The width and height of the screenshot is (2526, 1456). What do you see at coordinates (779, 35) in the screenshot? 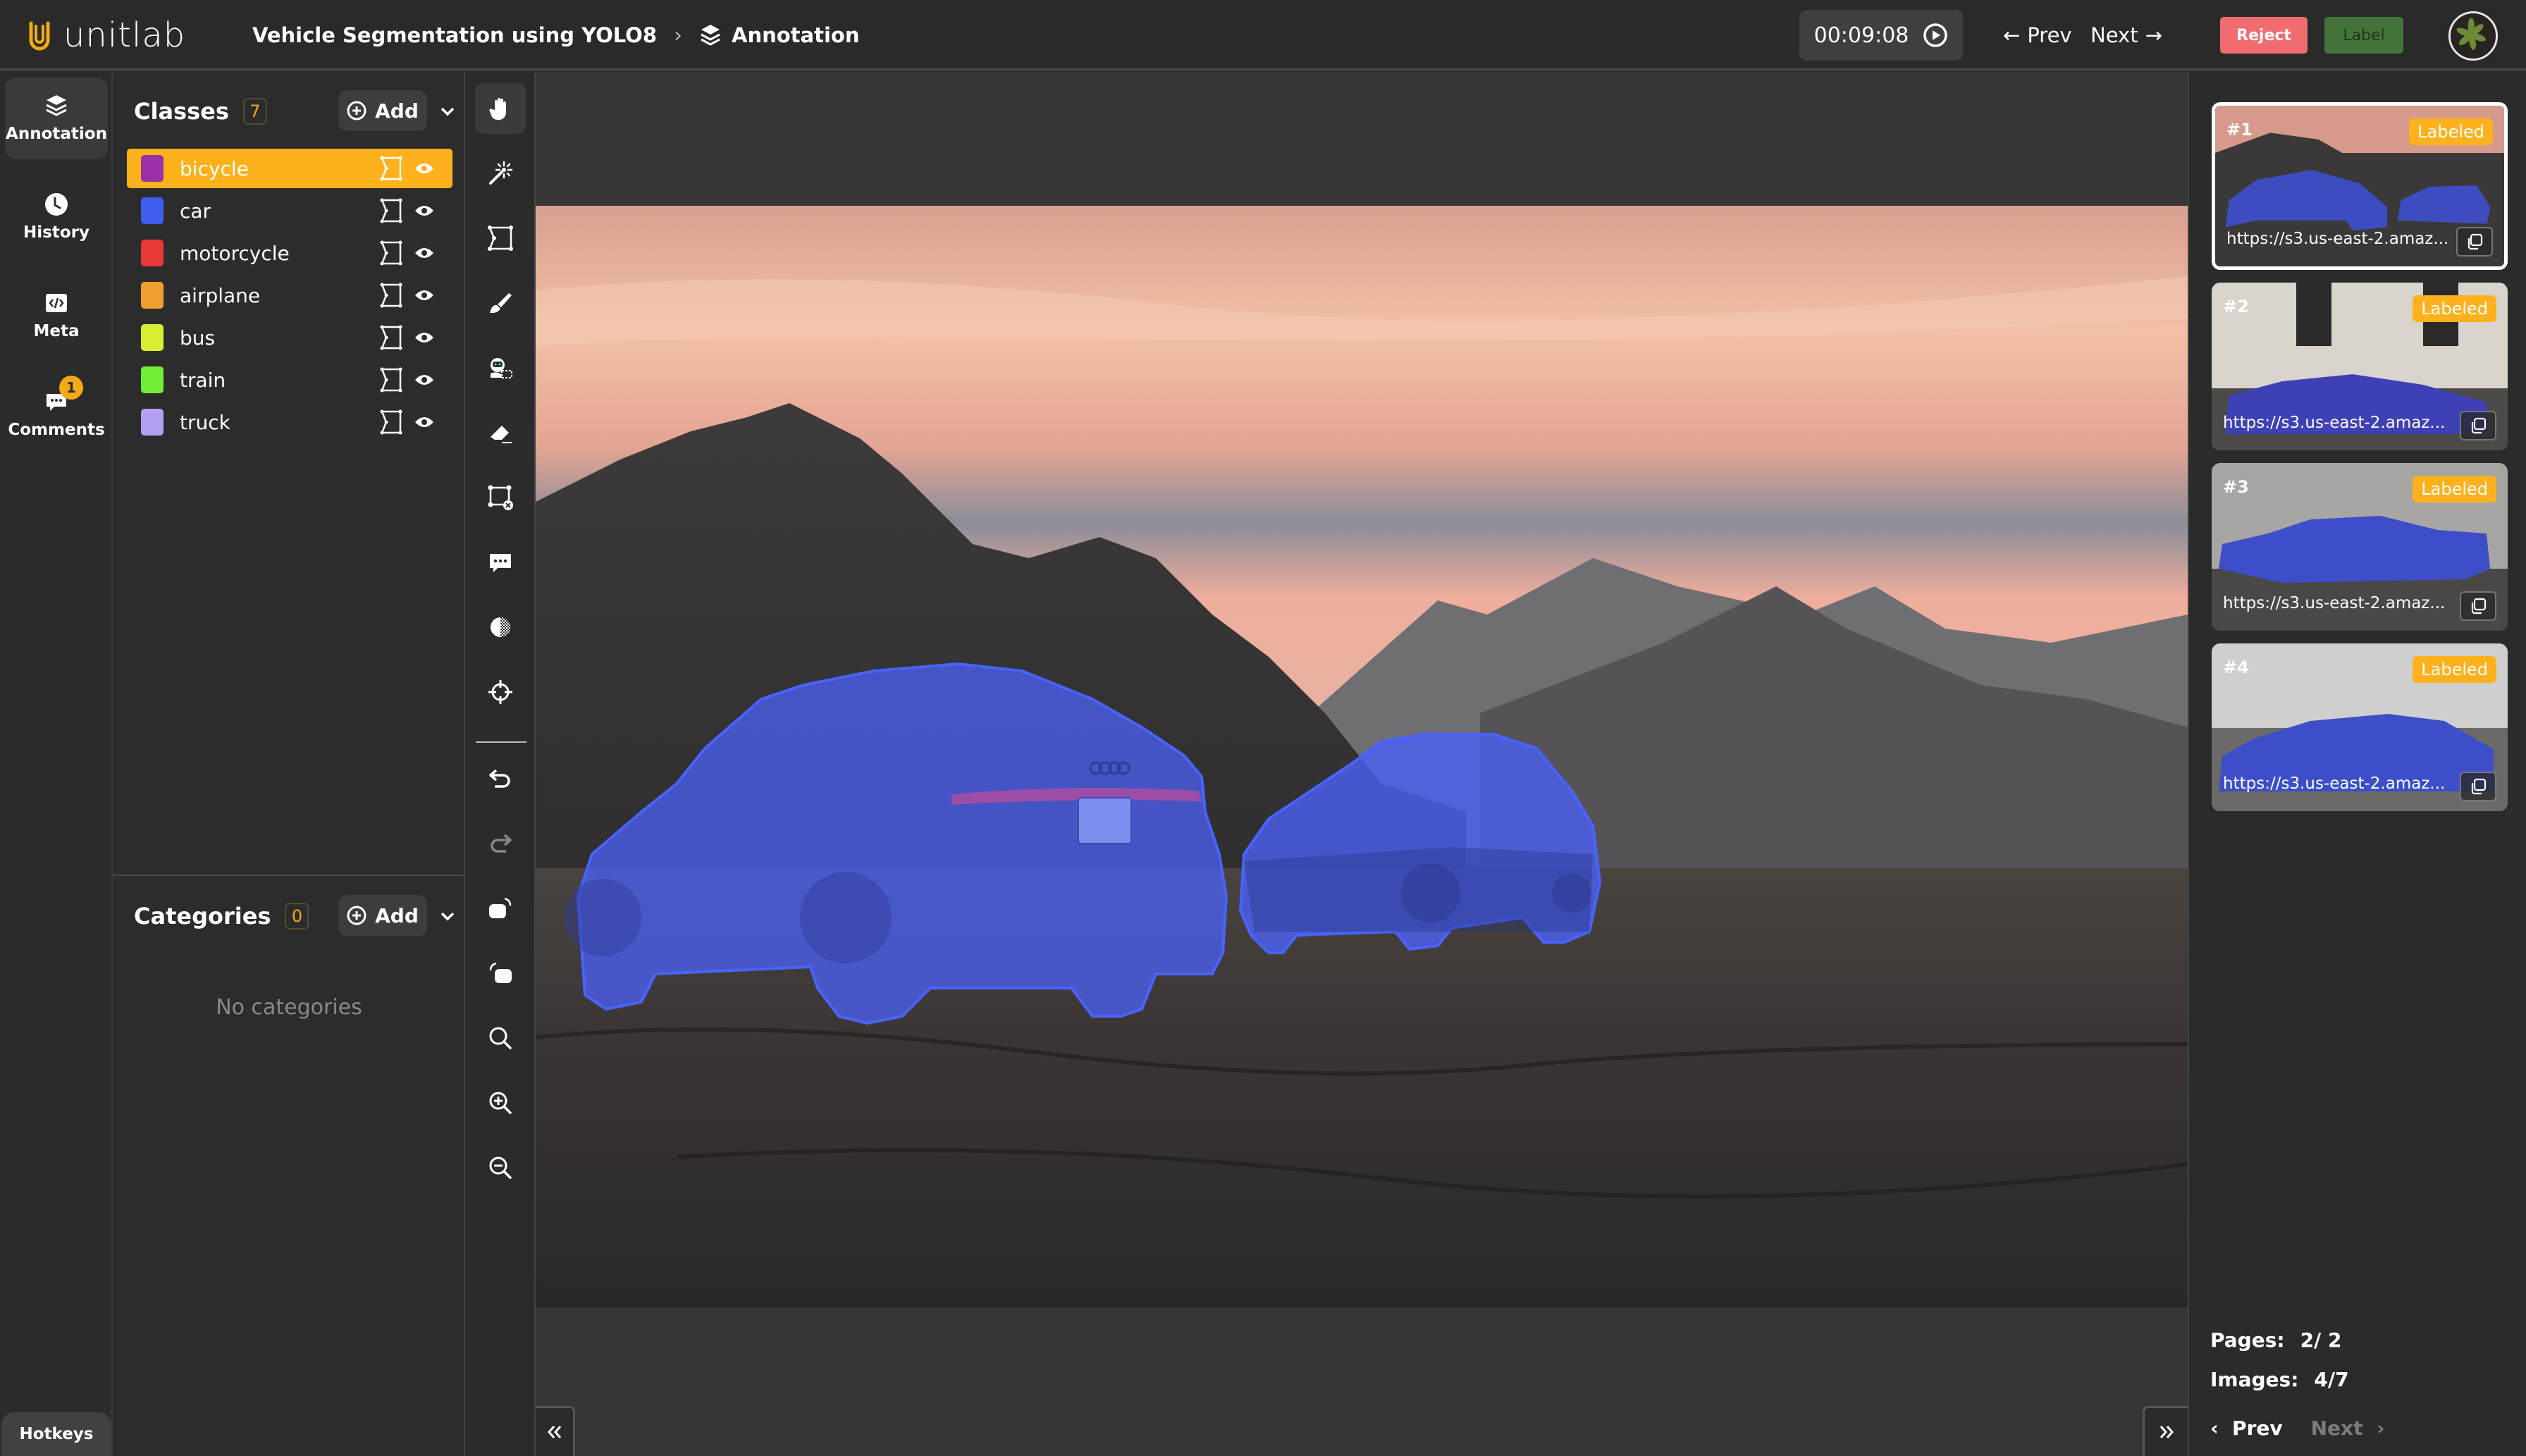
I see `breadcrumb-current: Annotation` at bounding box center [779, 35].